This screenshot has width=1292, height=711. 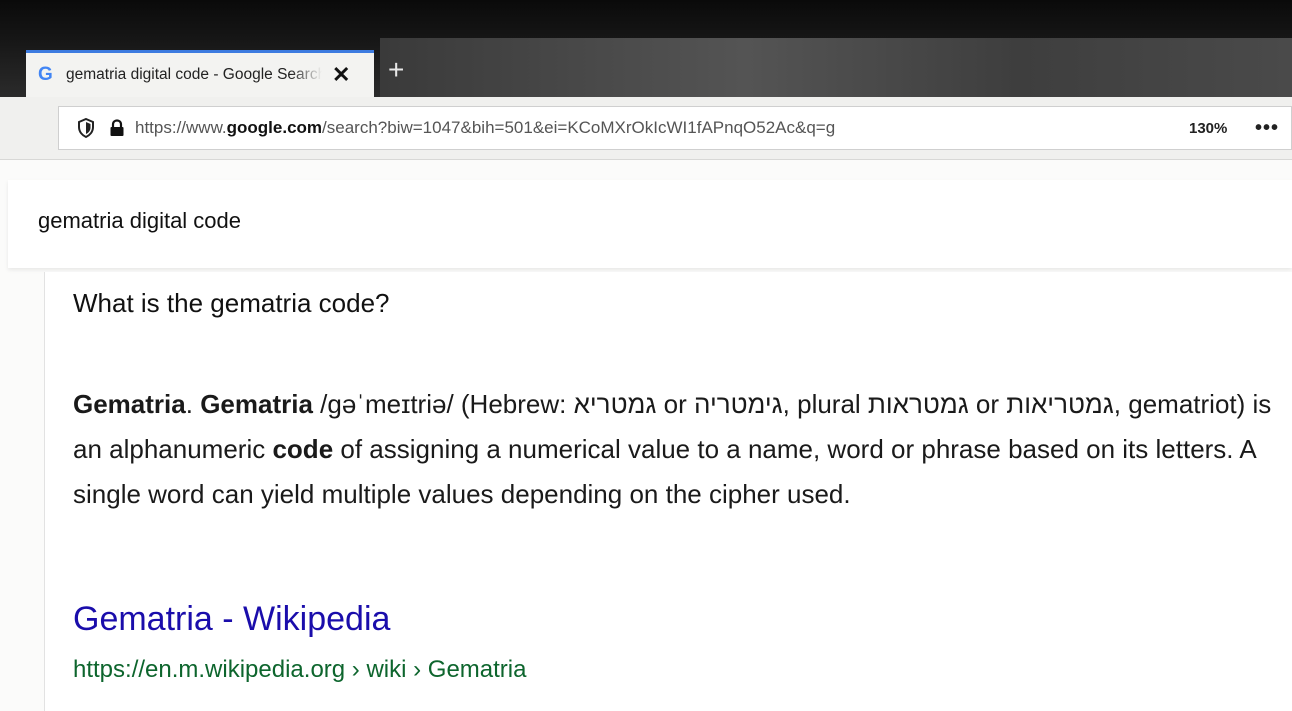 I want to click on snippet-question: What is the gematria code?, so click(x=231, y=303).